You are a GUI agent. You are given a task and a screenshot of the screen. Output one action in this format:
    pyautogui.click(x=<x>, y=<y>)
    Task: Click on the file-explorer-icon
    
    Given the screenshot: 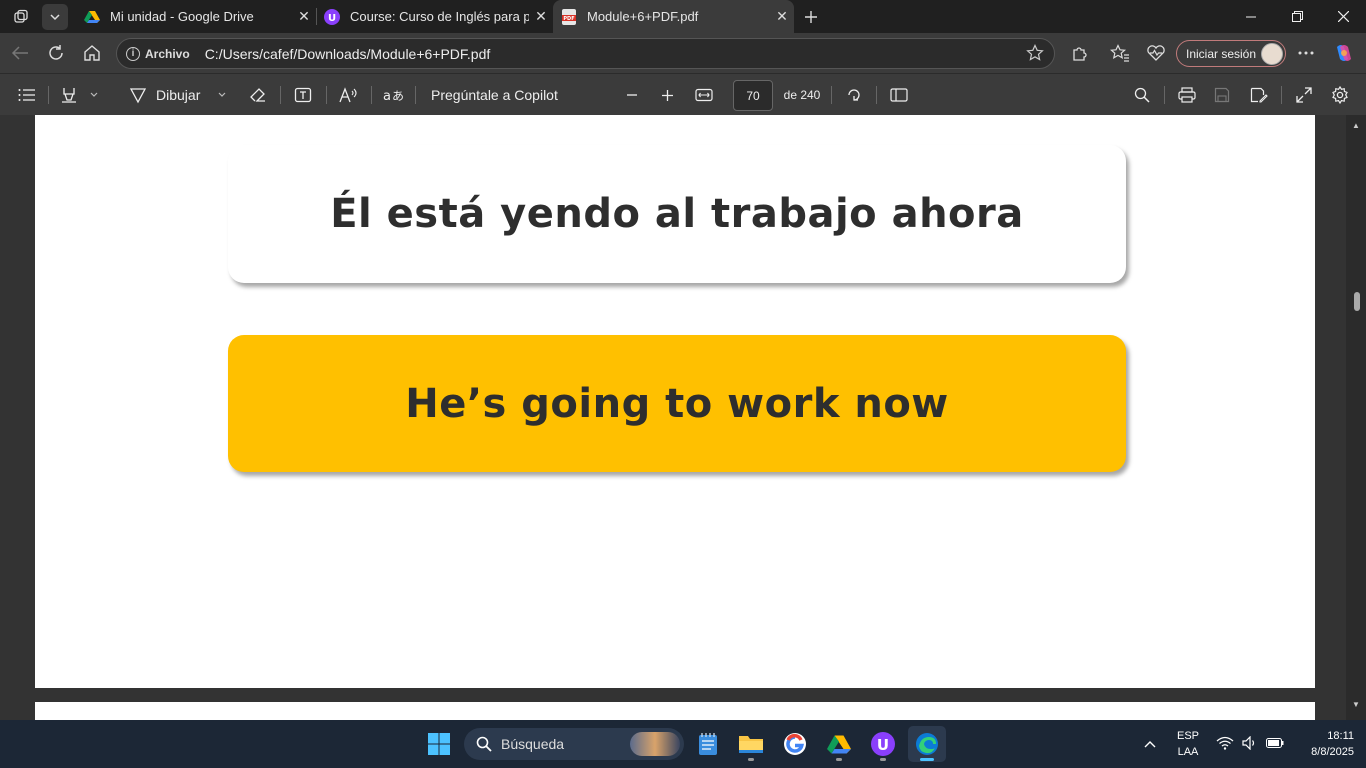 What is the action you would take?
    pyautogui.click(x=751, y=744)
    